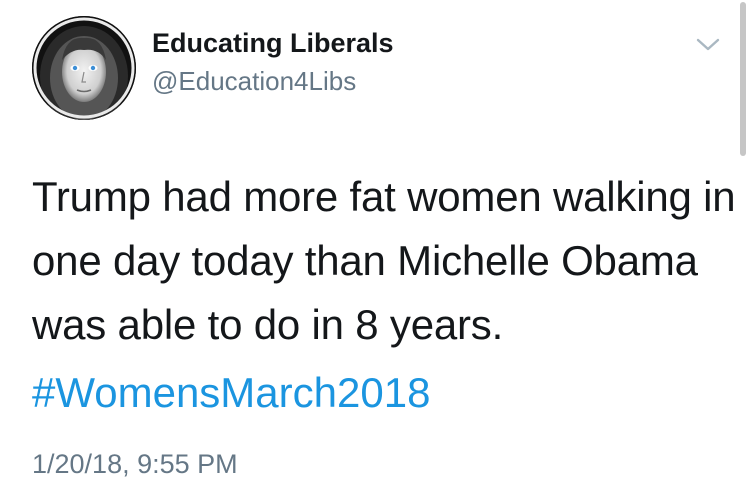  What do you see at coordinates (365, 260) in the screenshot?
I see `tweet-text-line: one day today than Michelle Obama` at bounding box center [365, 260].